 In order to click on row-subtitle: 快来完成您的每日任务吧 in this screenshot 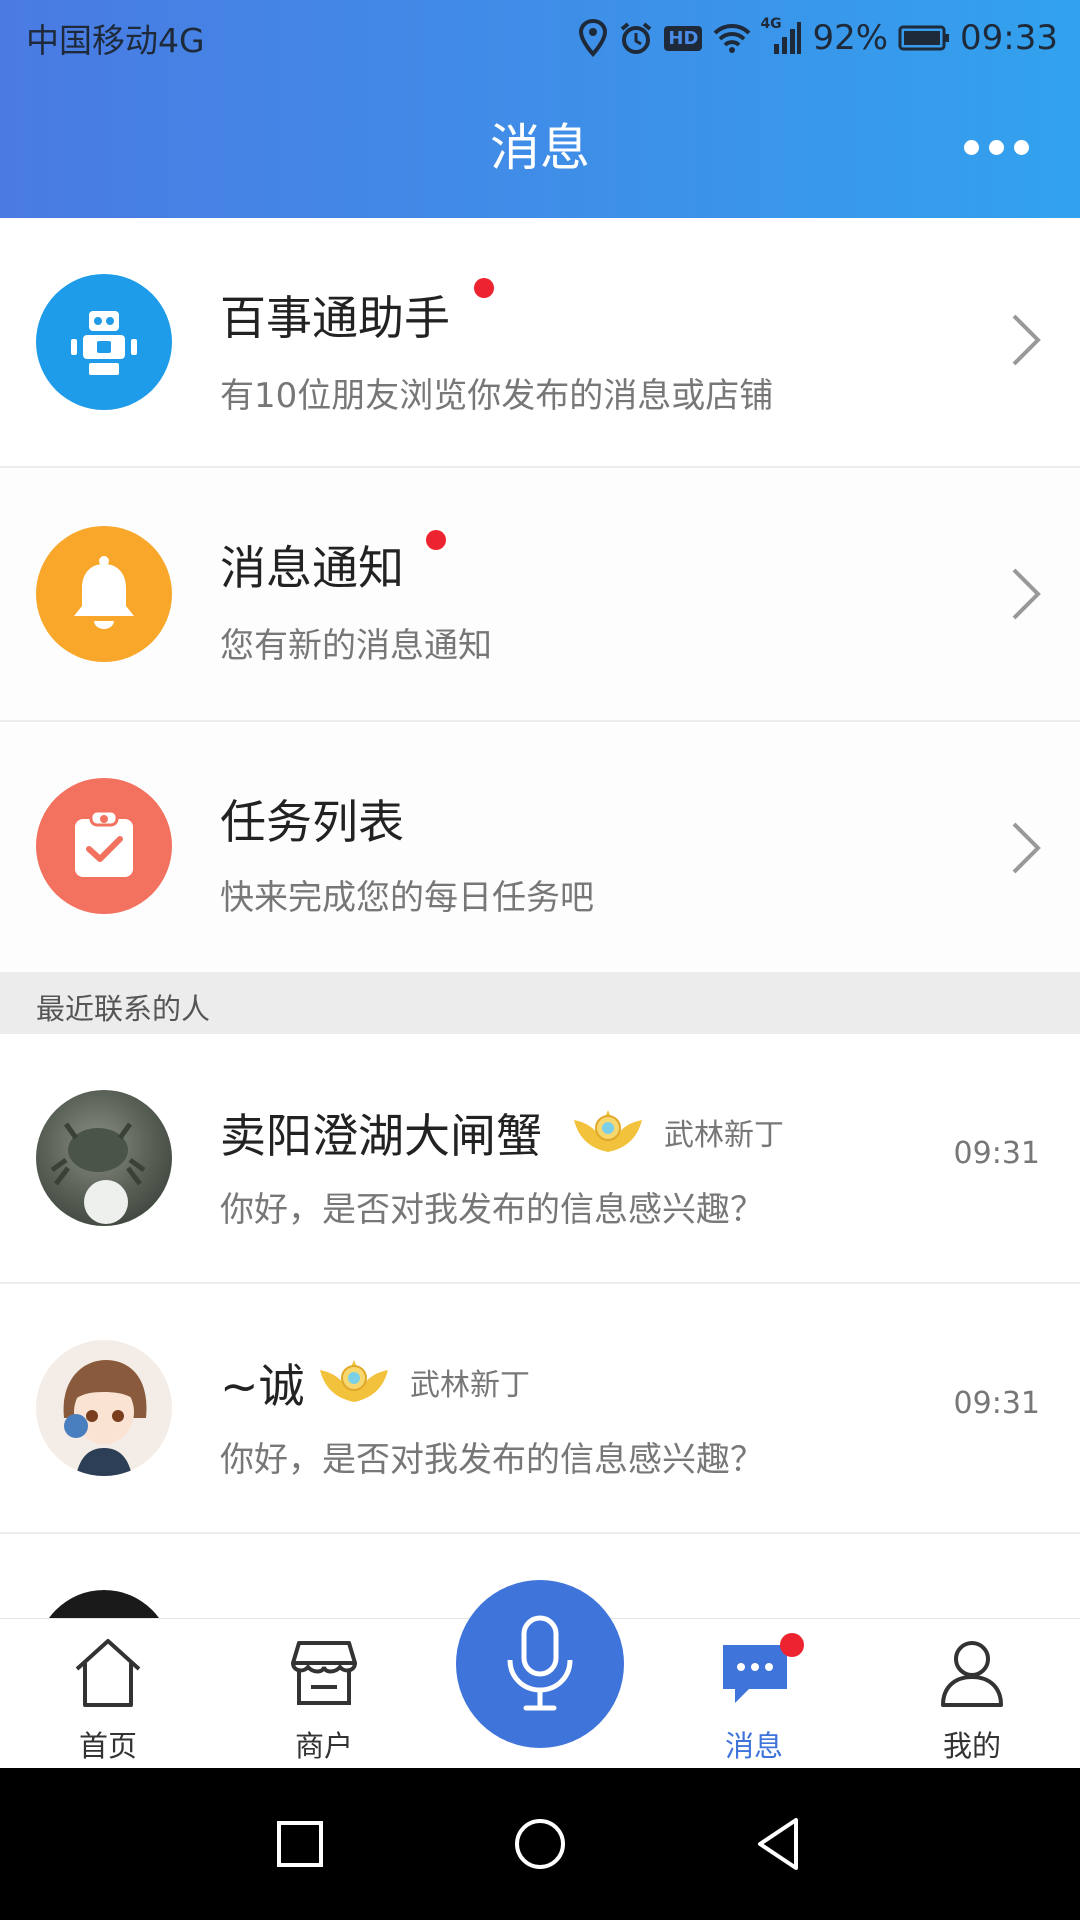, I will do `click(407, 898)`.